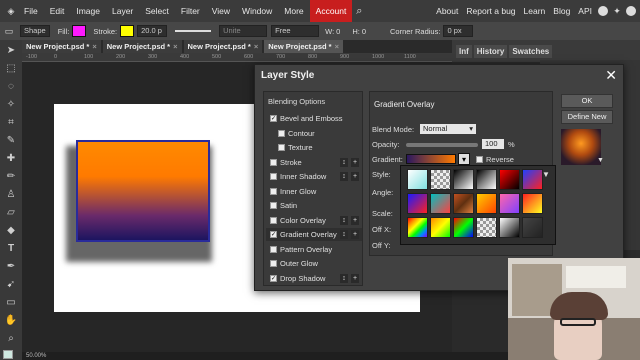 This screenshot has height=360, width=640. I want to click on menu-api: API, so click(585, 11).